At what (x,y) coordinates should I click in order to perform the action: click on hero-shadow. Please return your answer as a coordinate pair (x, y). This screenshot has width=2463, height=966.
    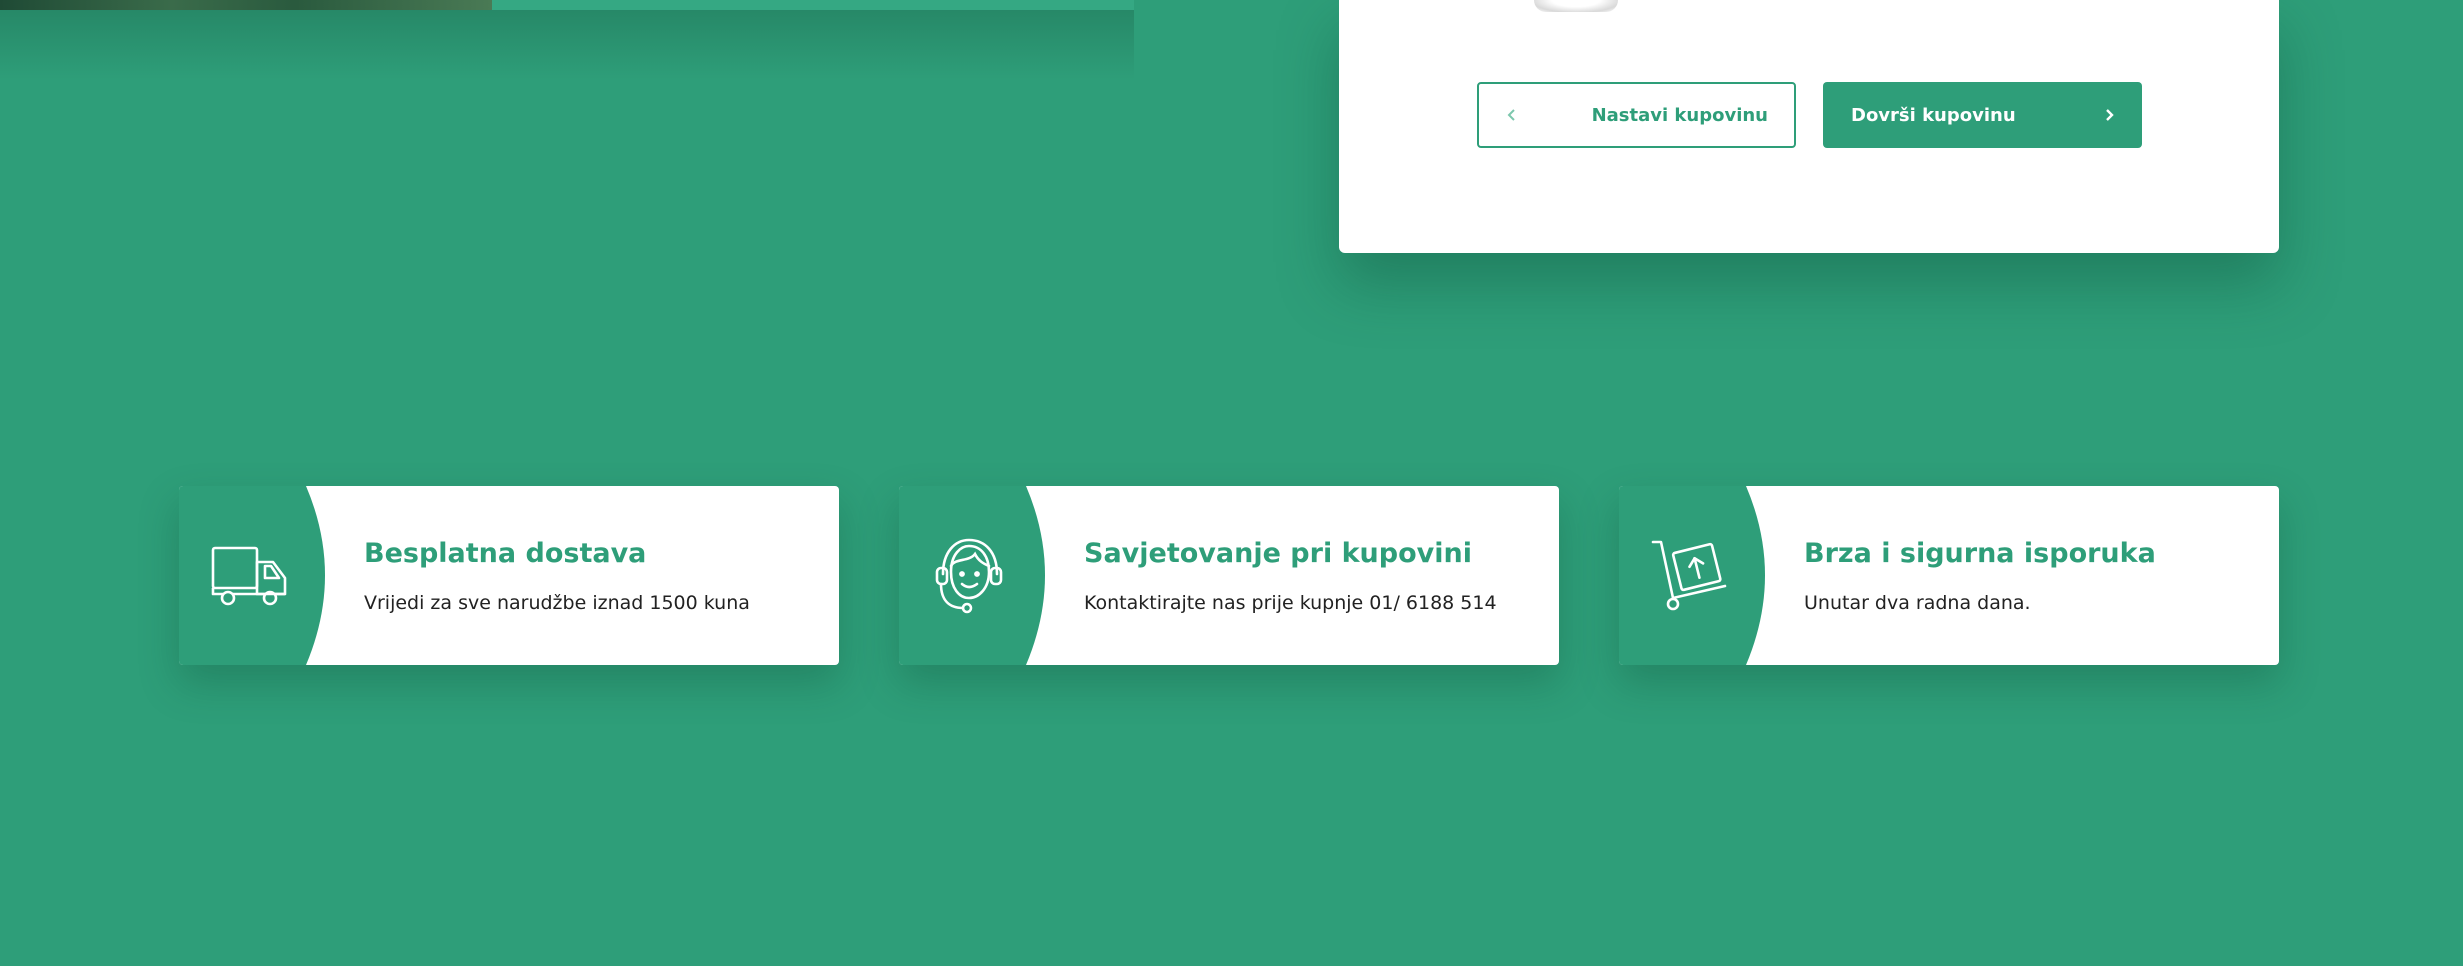
    Looking at the image, I should click on (567, 45).